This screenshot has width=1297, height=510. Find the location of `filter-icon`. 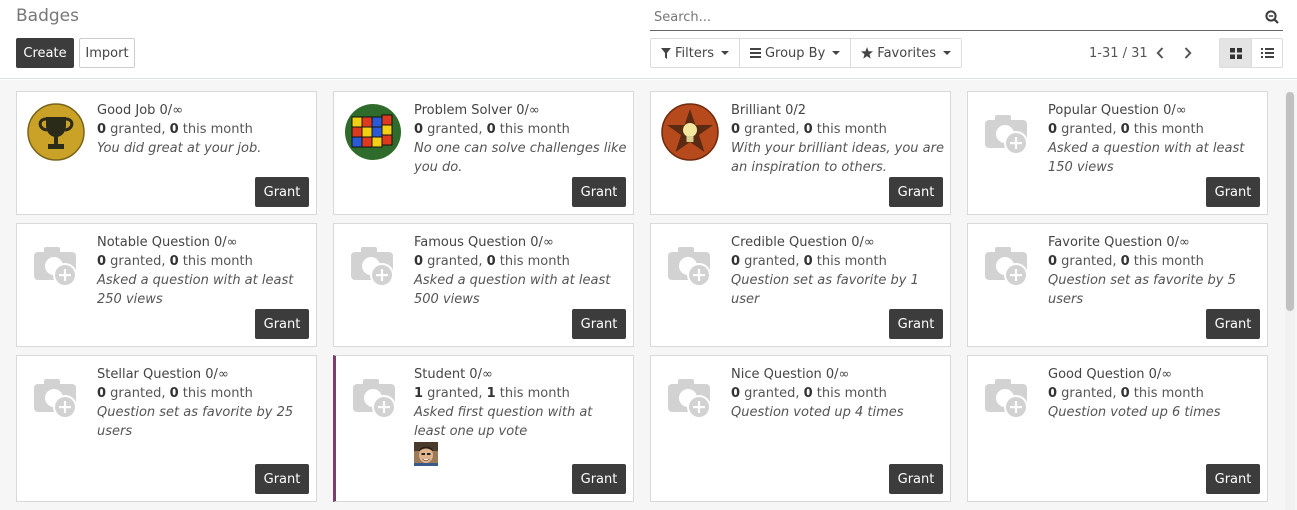

filter-icon is located at coordinates (666, 53).